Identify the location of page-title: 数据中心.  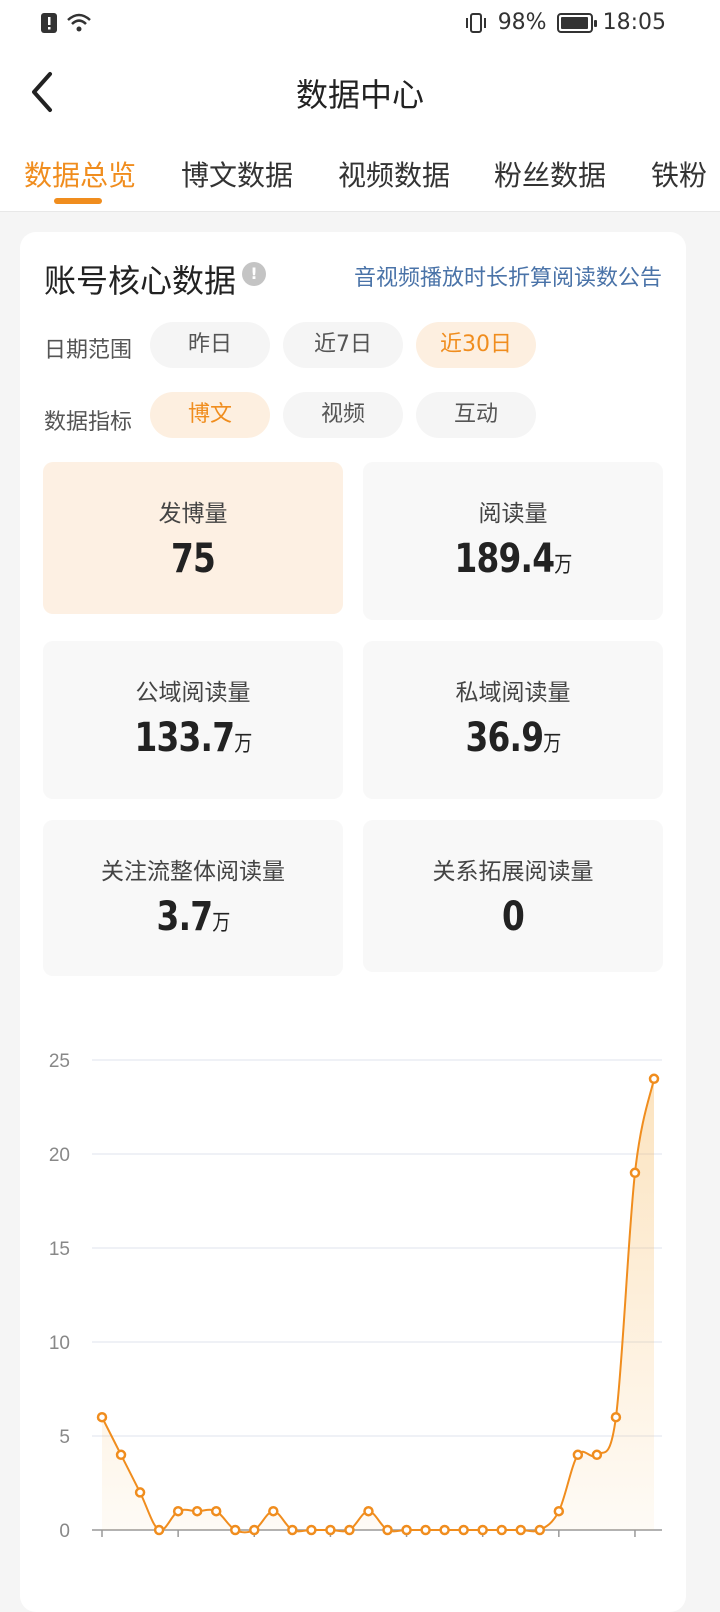
(359, 95).